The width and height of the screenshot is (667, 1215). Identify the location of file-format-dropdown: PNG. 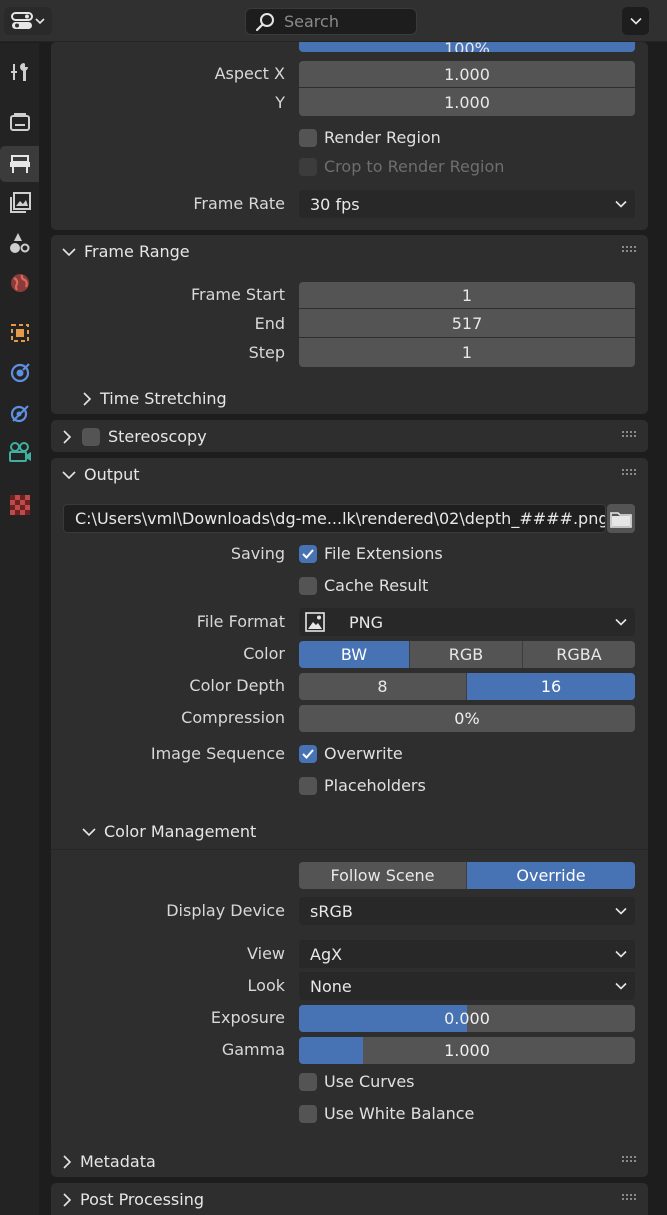
(467, 622).